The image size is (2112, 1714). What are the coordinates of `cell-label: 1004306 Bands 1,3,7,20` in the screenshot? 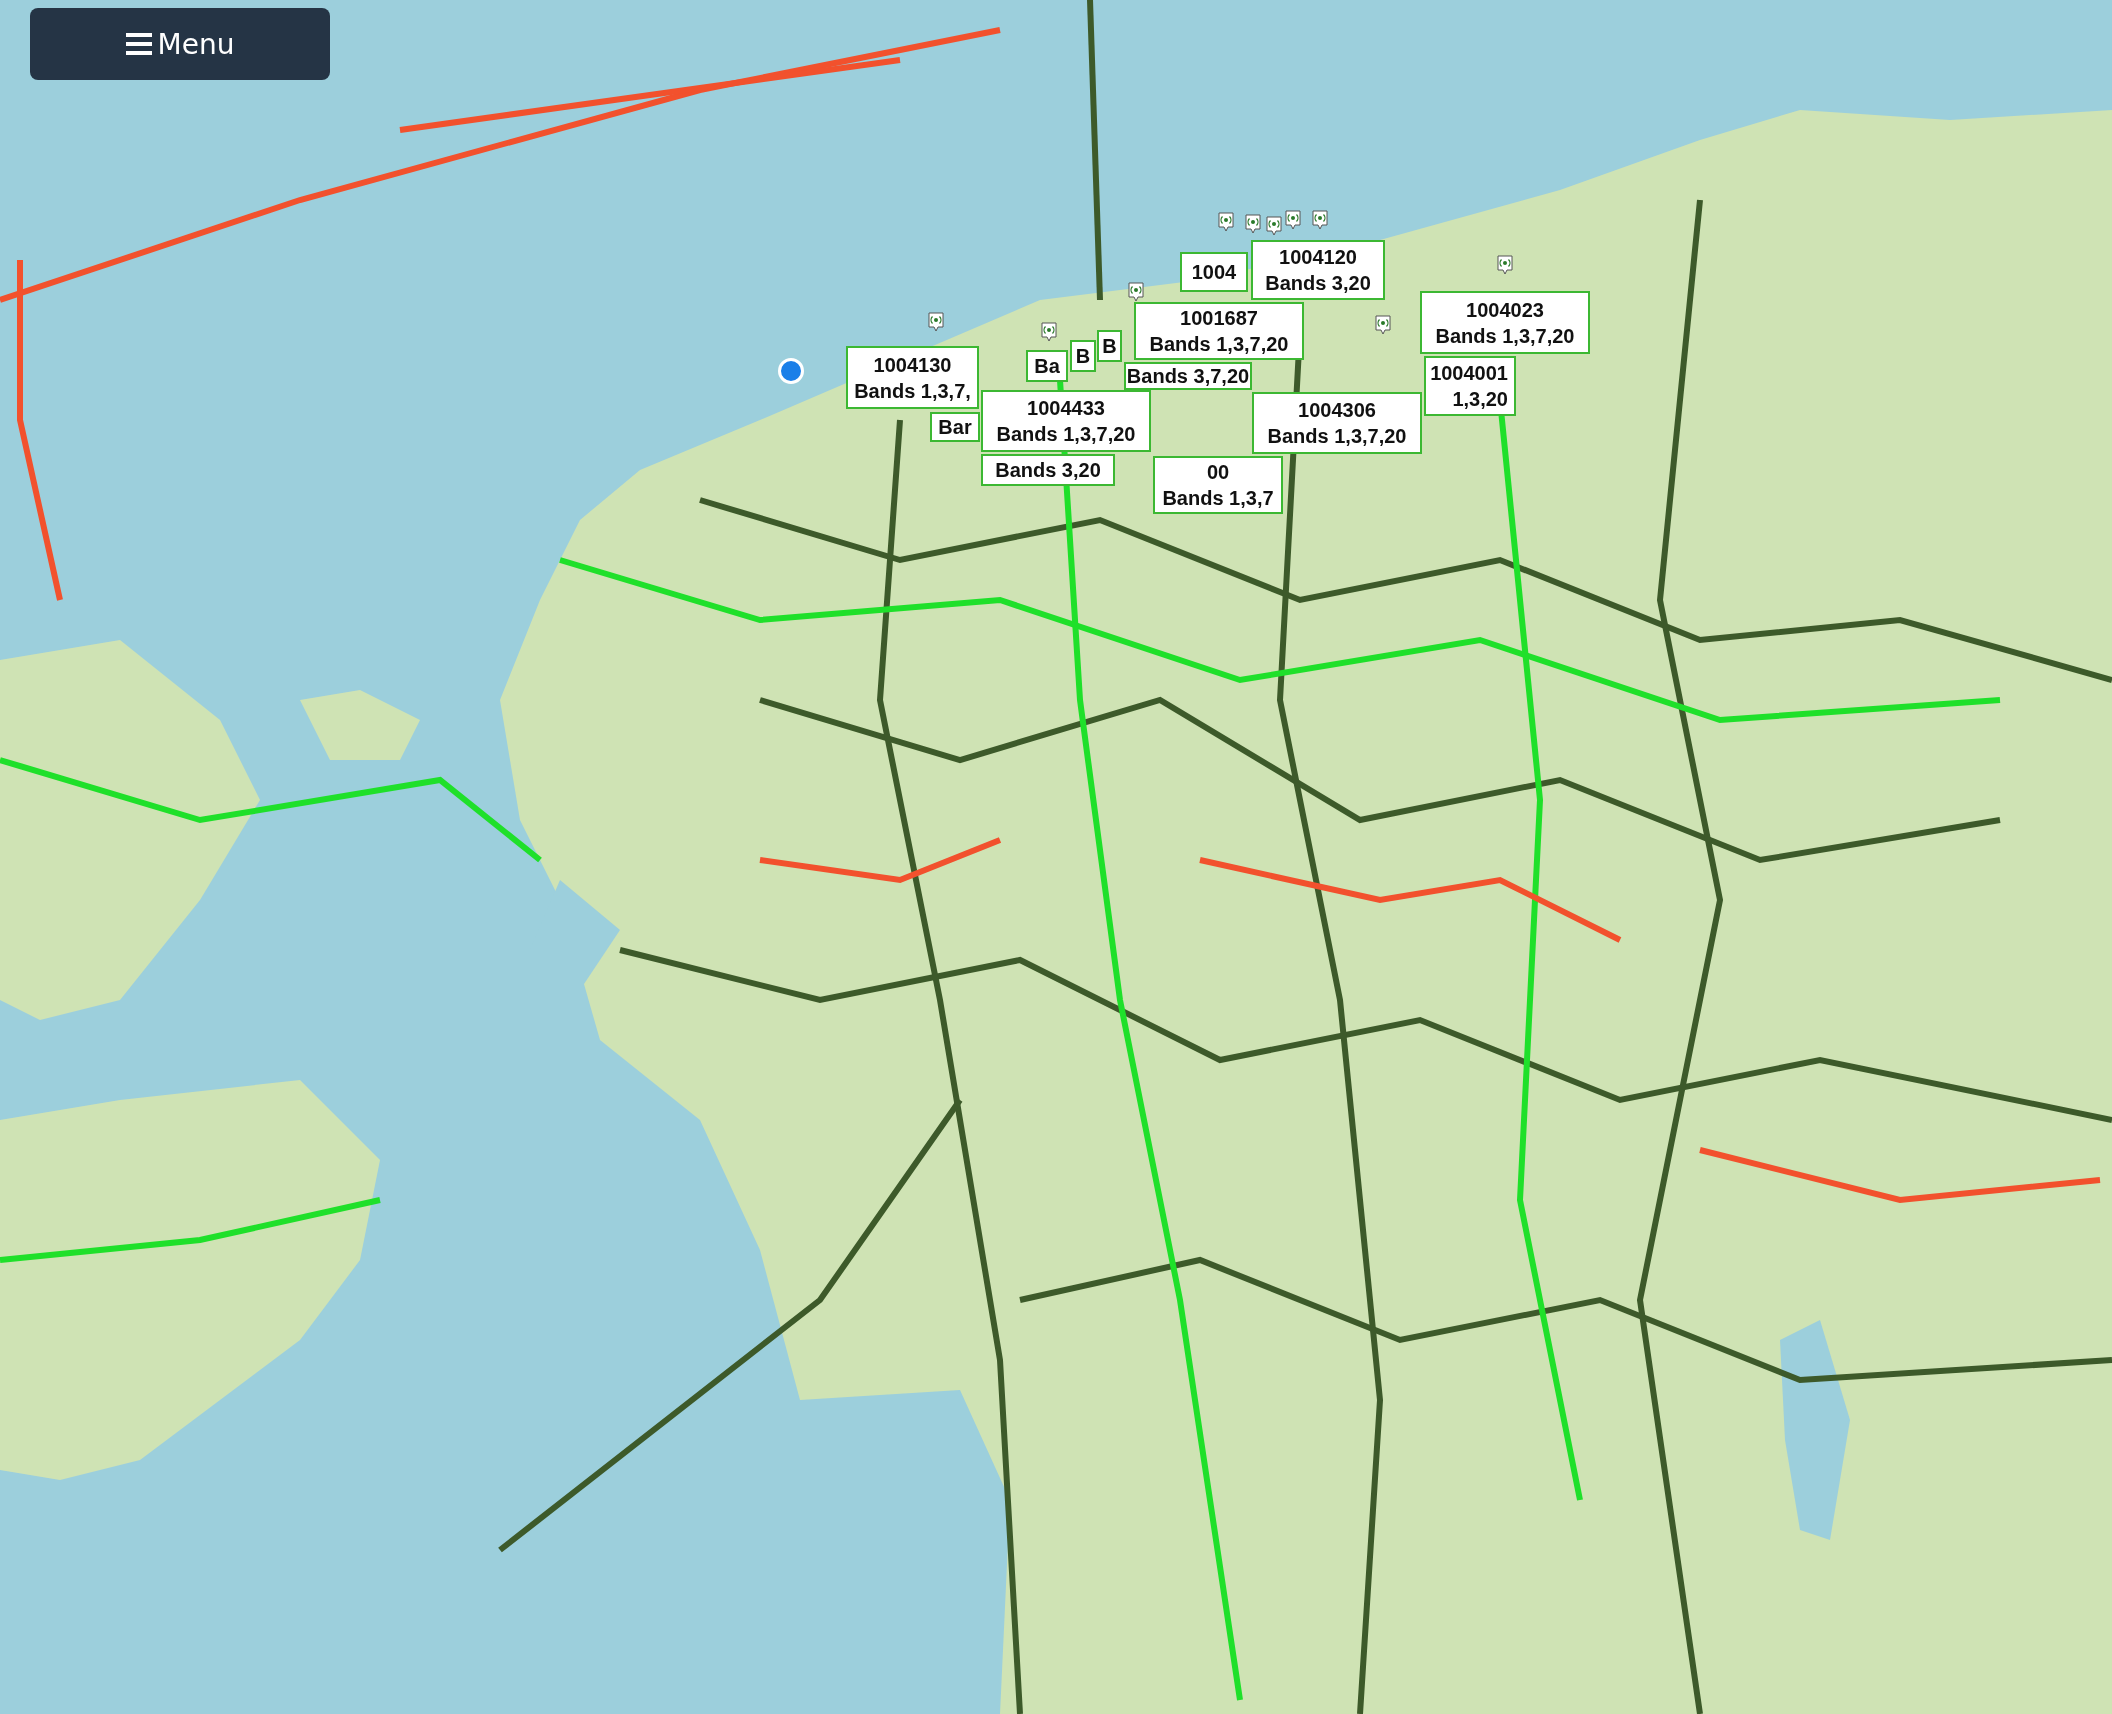 It's located at (1337, 423).